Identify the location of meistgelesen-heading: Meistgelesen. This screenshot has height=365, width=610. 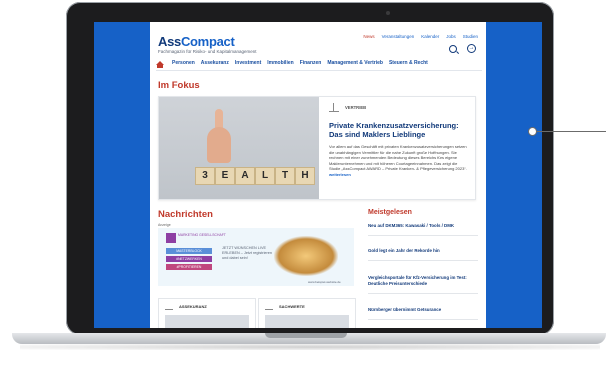
(390, 212).